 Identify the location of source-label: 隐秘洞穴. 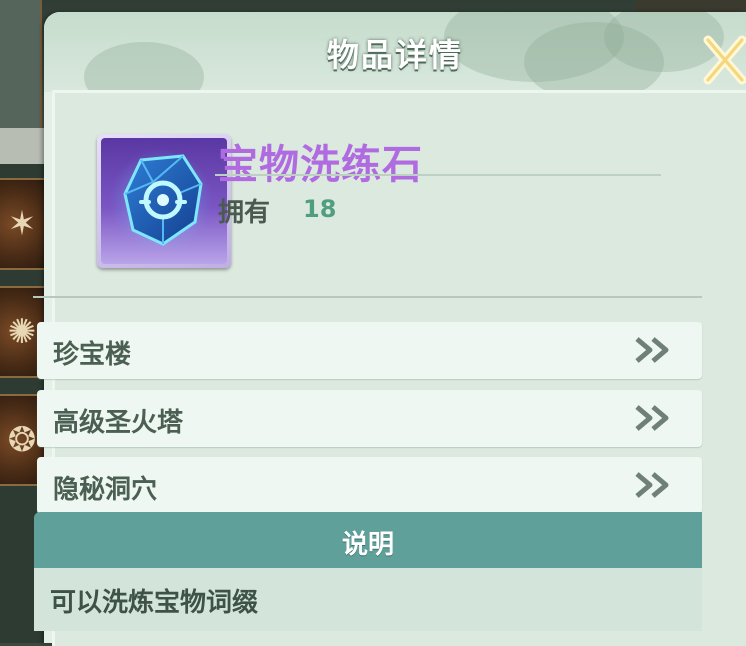
(105, 490).